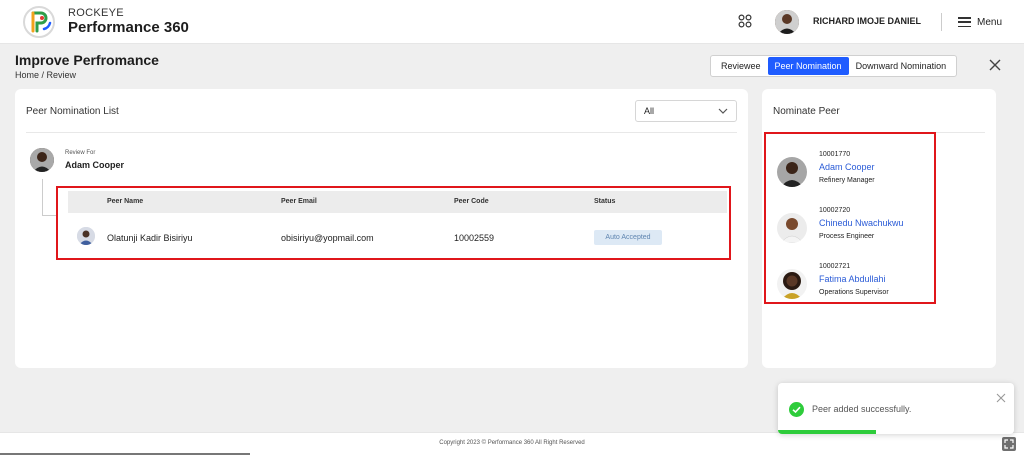 The height and width of the screenshot is (455, 1024). Describe the element at coordinates (723, 111) in the screenshot. I see `chevron-down-icon` at that location.